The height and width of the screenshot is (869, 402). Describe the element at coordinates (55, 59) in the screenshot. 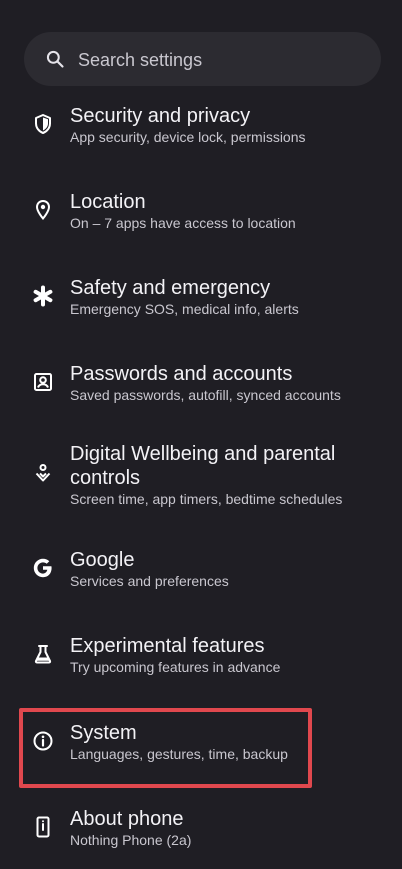

I see `search-icon` at that location.